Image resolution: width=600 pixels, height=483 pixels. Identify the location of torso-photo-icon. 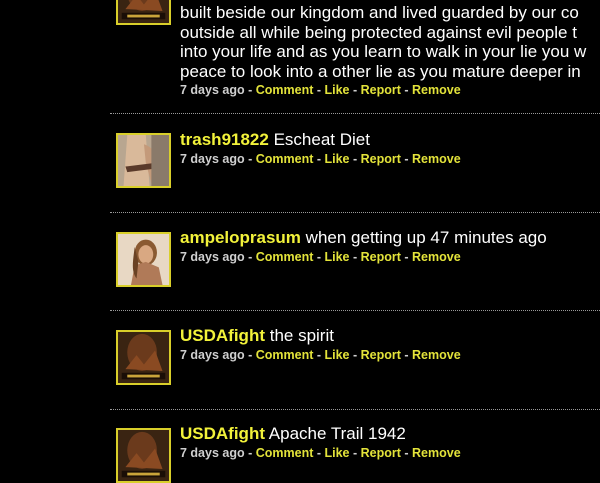
(143, 160).